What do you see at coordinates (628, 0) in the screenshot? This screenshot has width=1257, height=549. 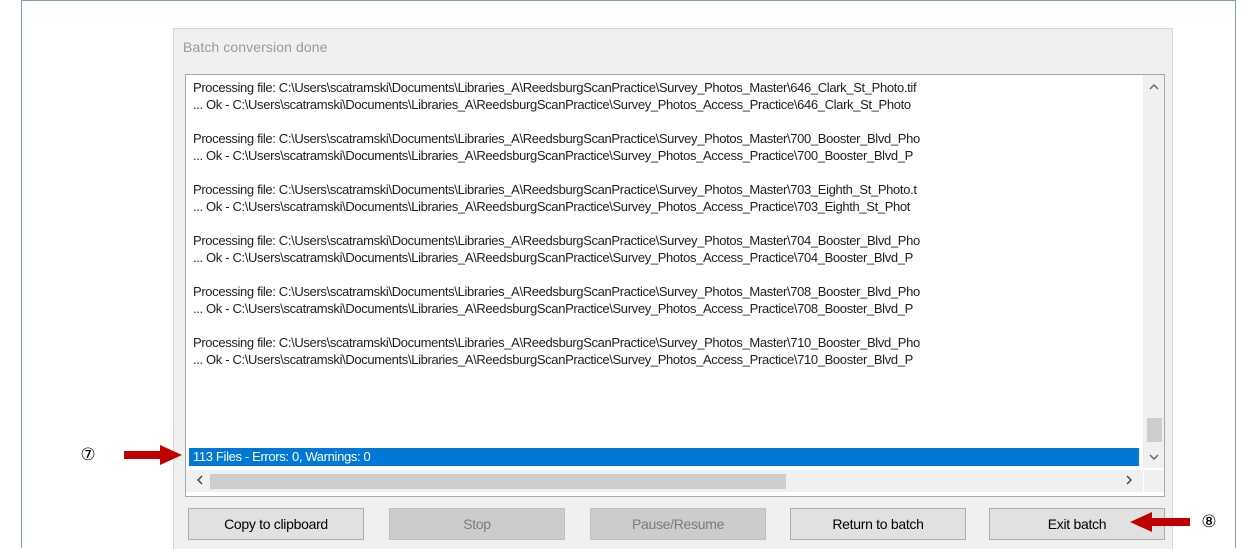 I see `outer-frame-top` at bounding box center [628, 0].